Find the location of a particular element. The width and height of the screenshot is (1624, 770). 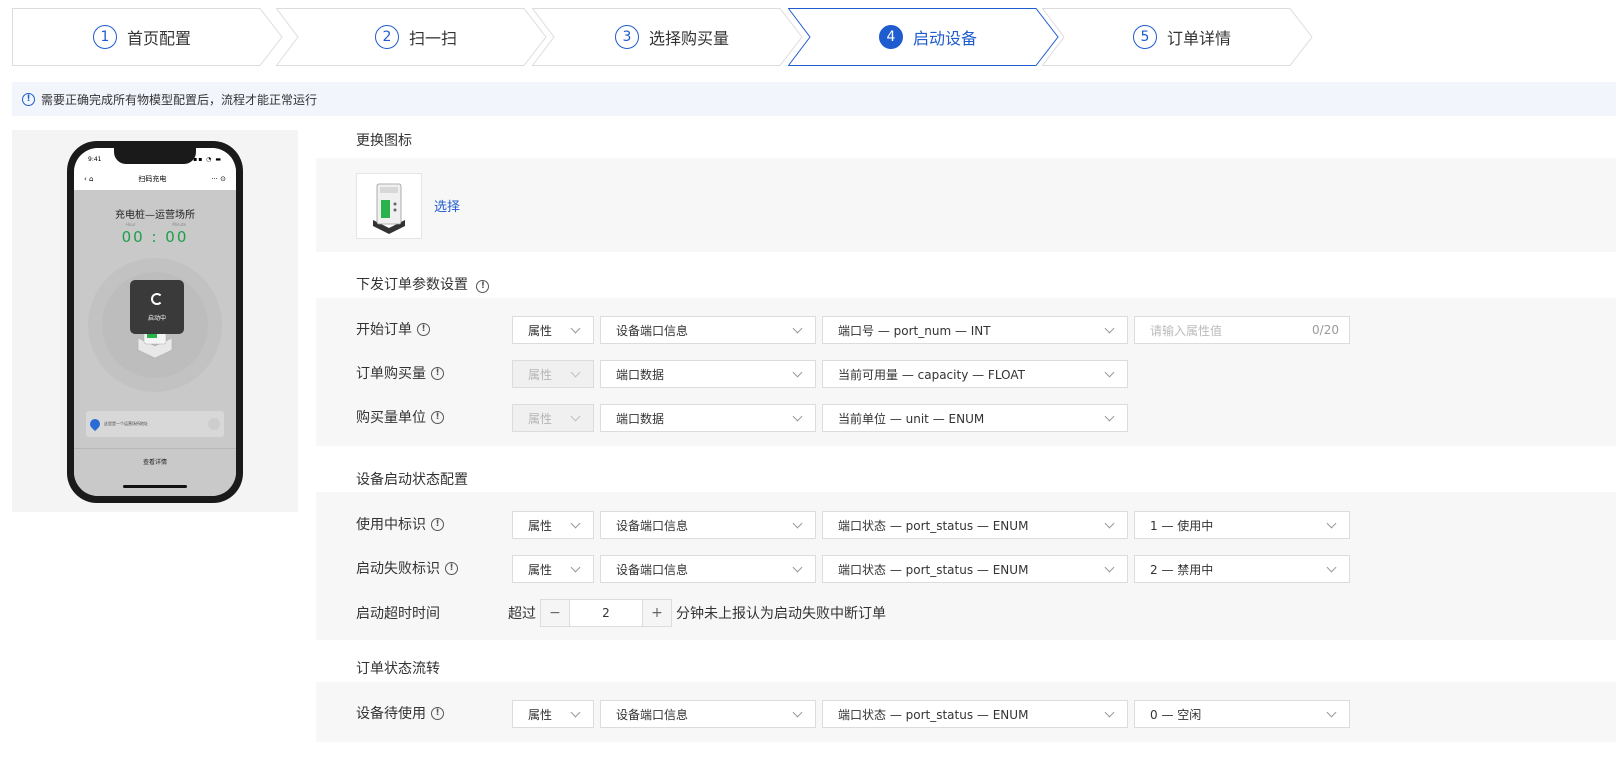

in-use-field-select: 端口状态 — port_status — ENUM is located at coordinates (975, 525).